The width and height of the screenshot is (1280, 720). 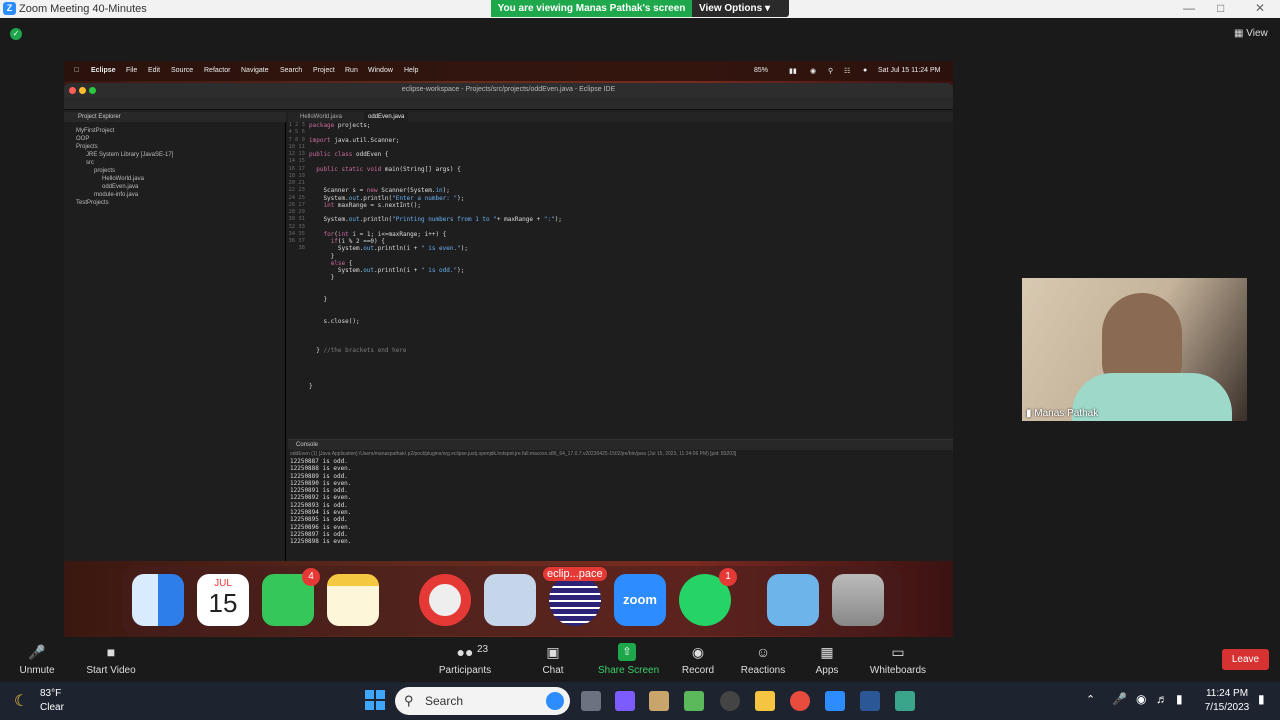 I want to click on view-options-button: View Options ▾, so click(x=734, y=8).